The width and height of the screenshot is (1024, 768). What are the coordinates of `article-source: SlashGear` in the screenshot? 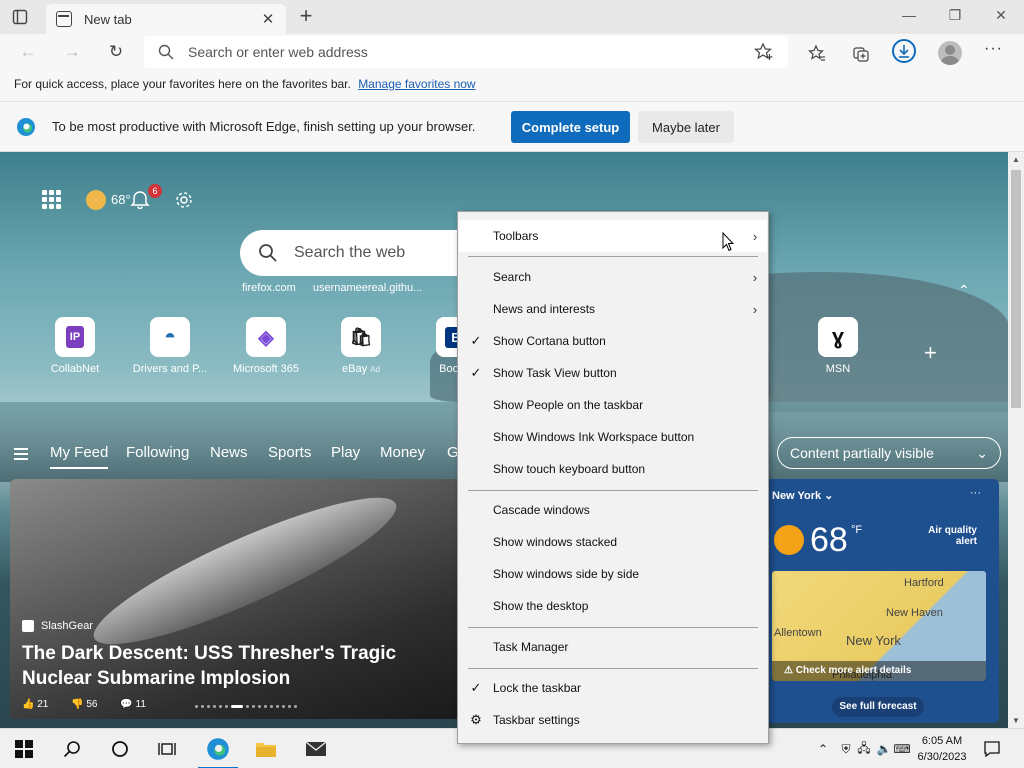 It's located at (57, 626).